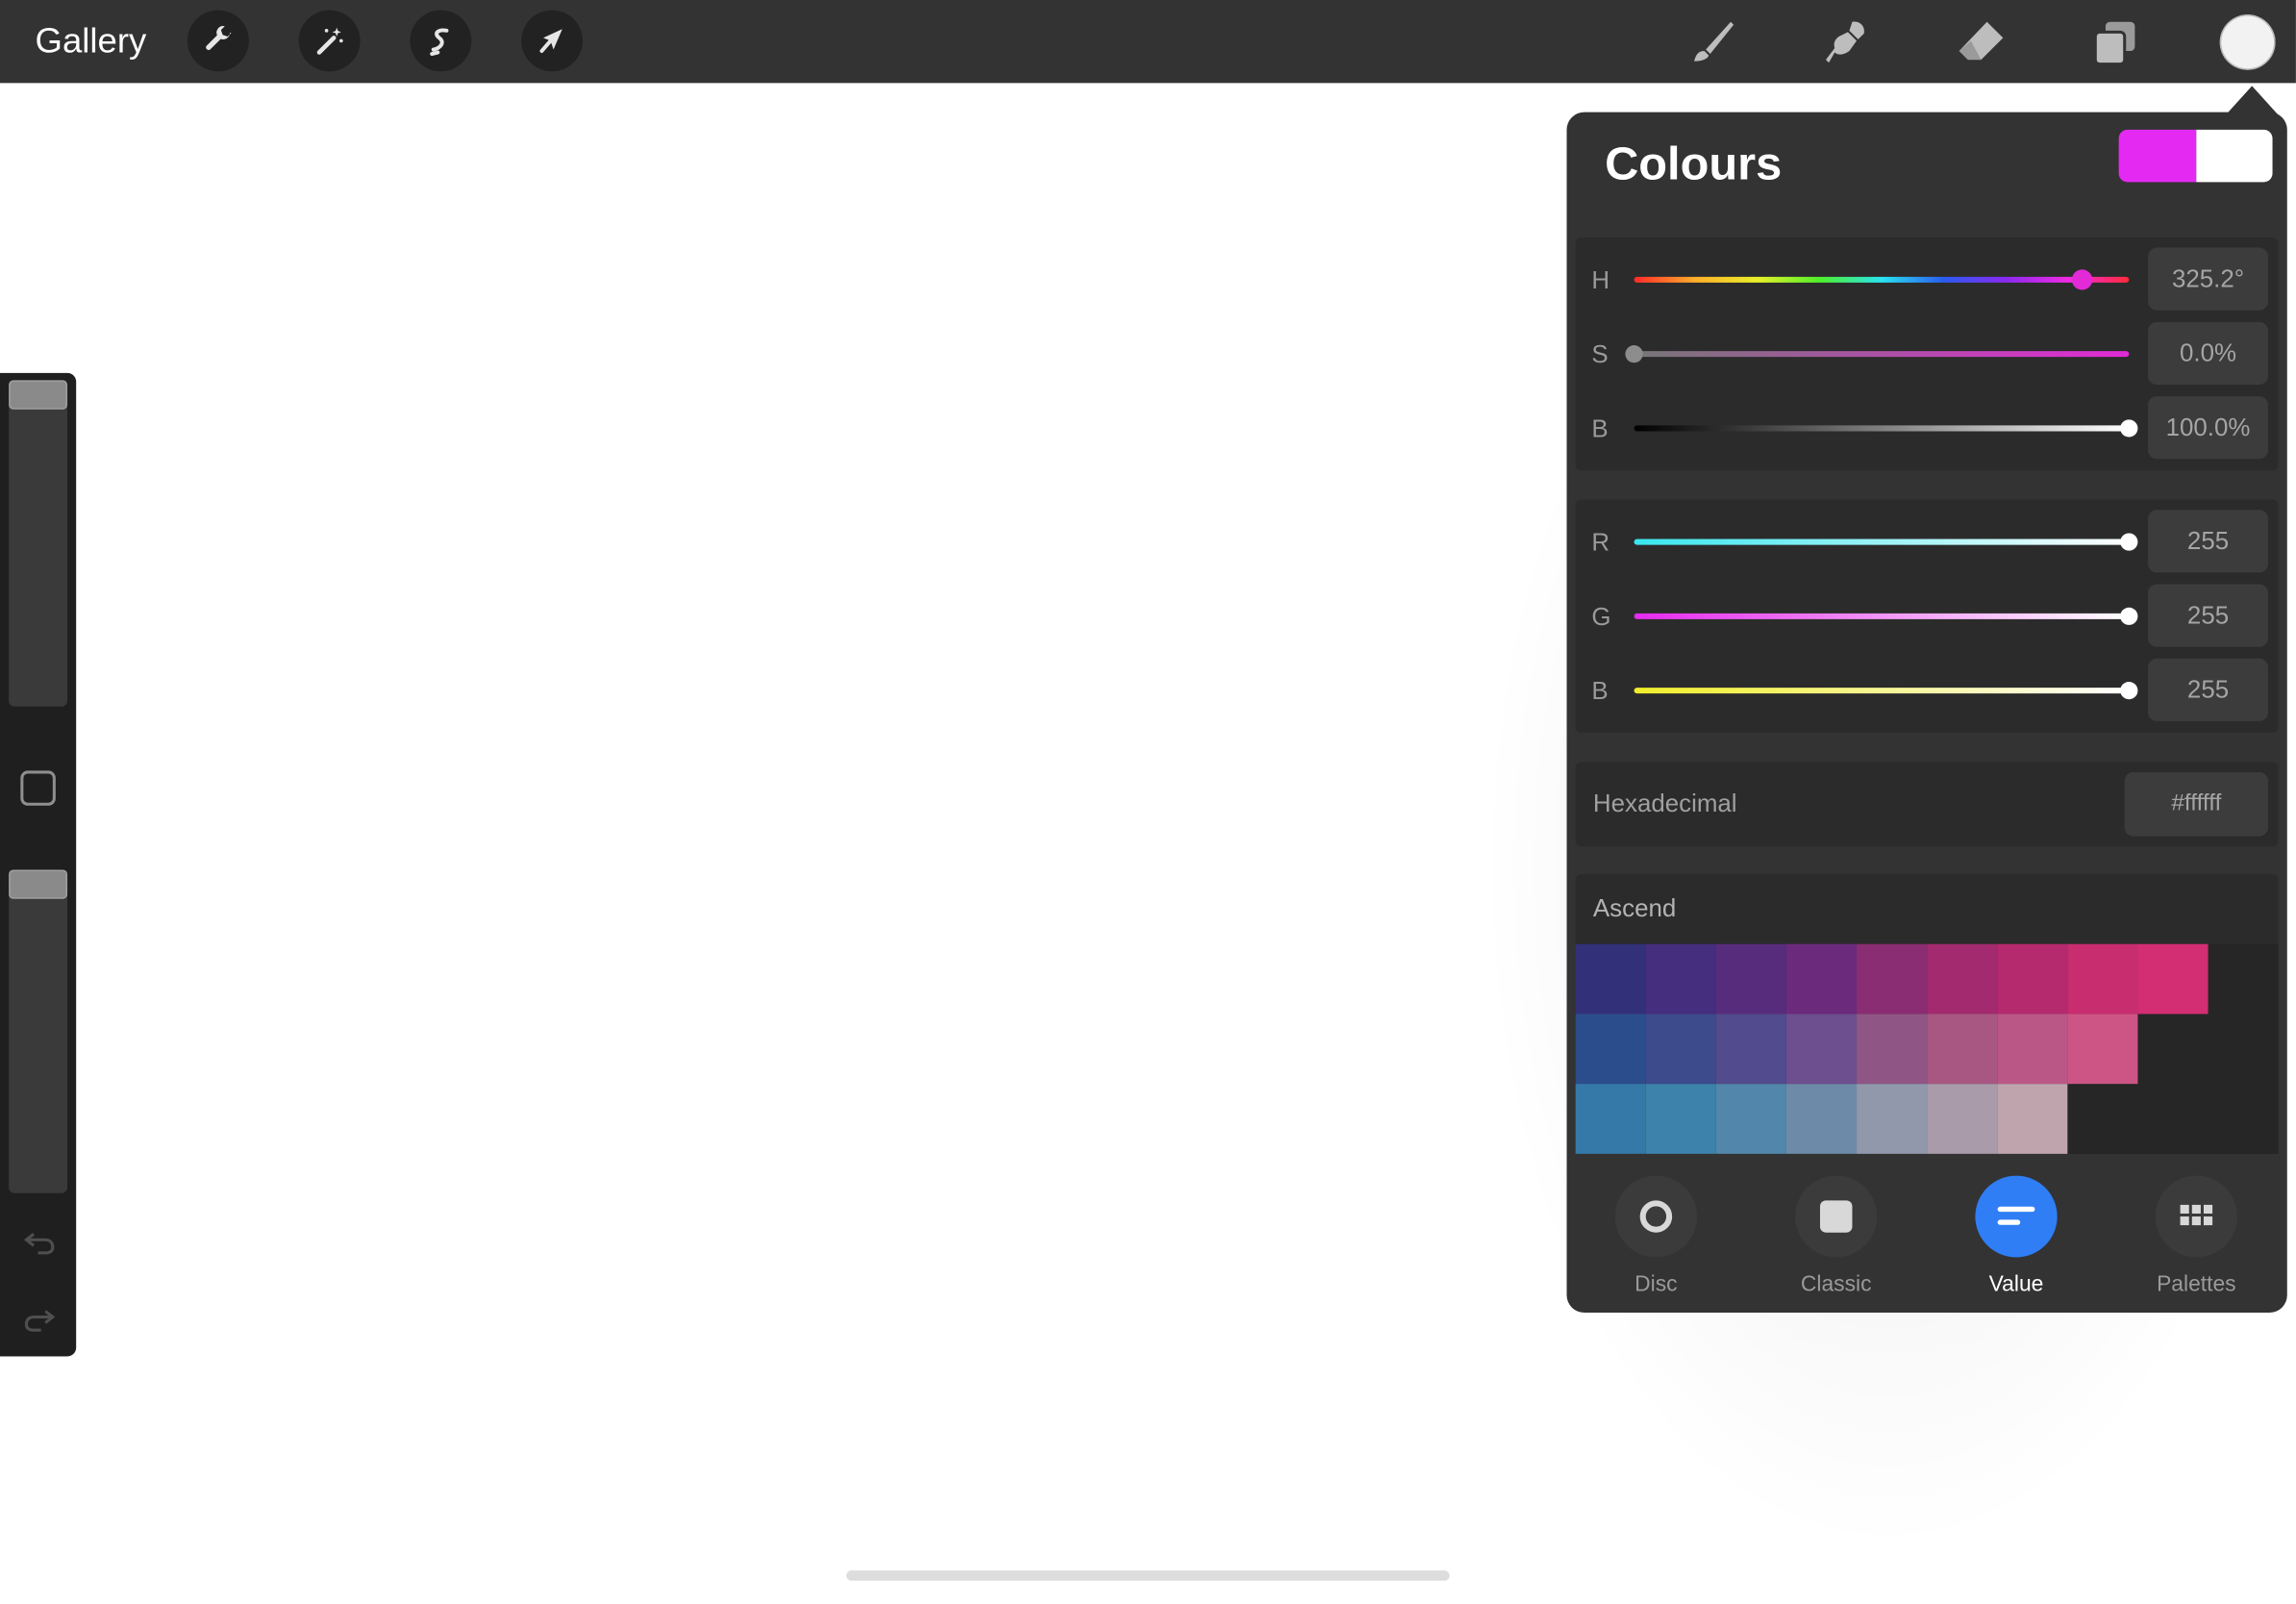  Describe the element at coordinates (39, 1241) in the screenshot. I see `undo-icon` at that location.